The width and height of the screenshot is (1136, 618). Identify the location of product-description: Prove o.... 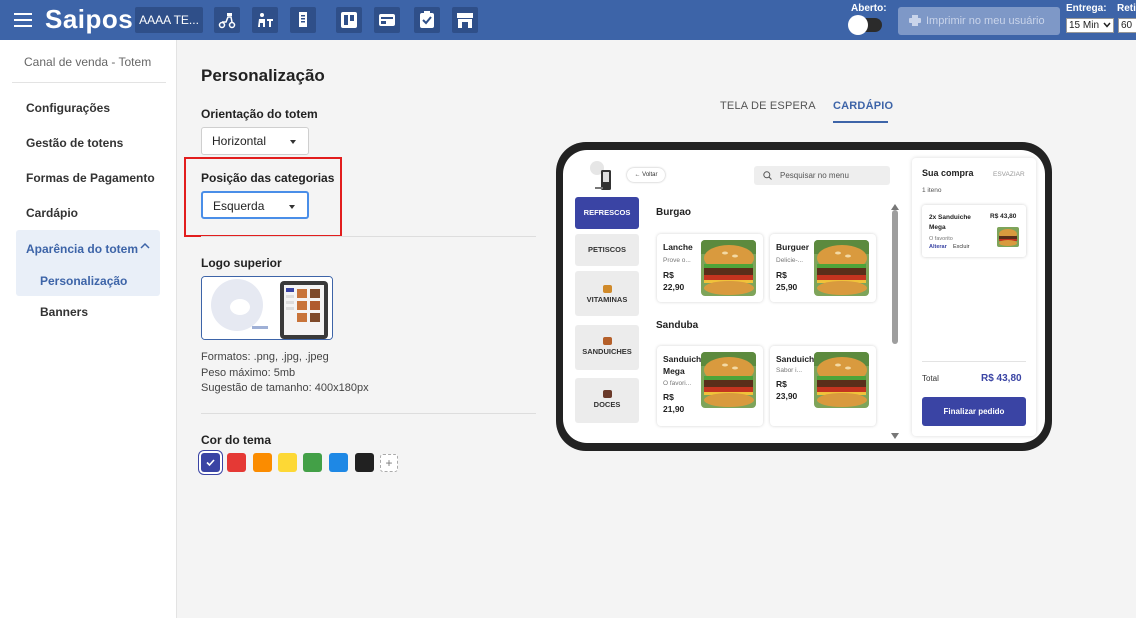
(677, 260).